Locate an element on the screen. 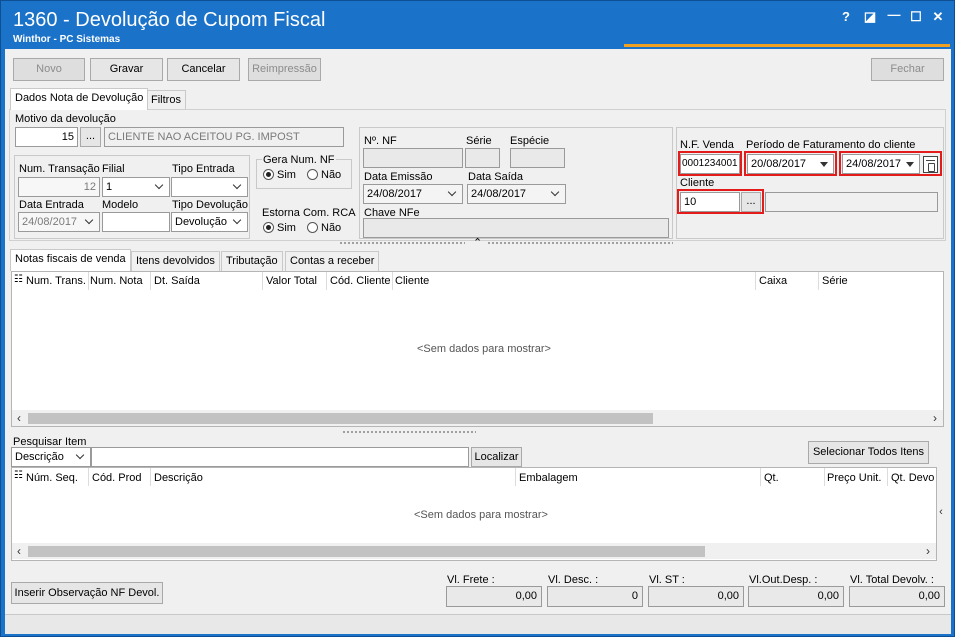 The image size is (955, 637). tab-tributacao: Tributação is located at coordinates (252, 261).